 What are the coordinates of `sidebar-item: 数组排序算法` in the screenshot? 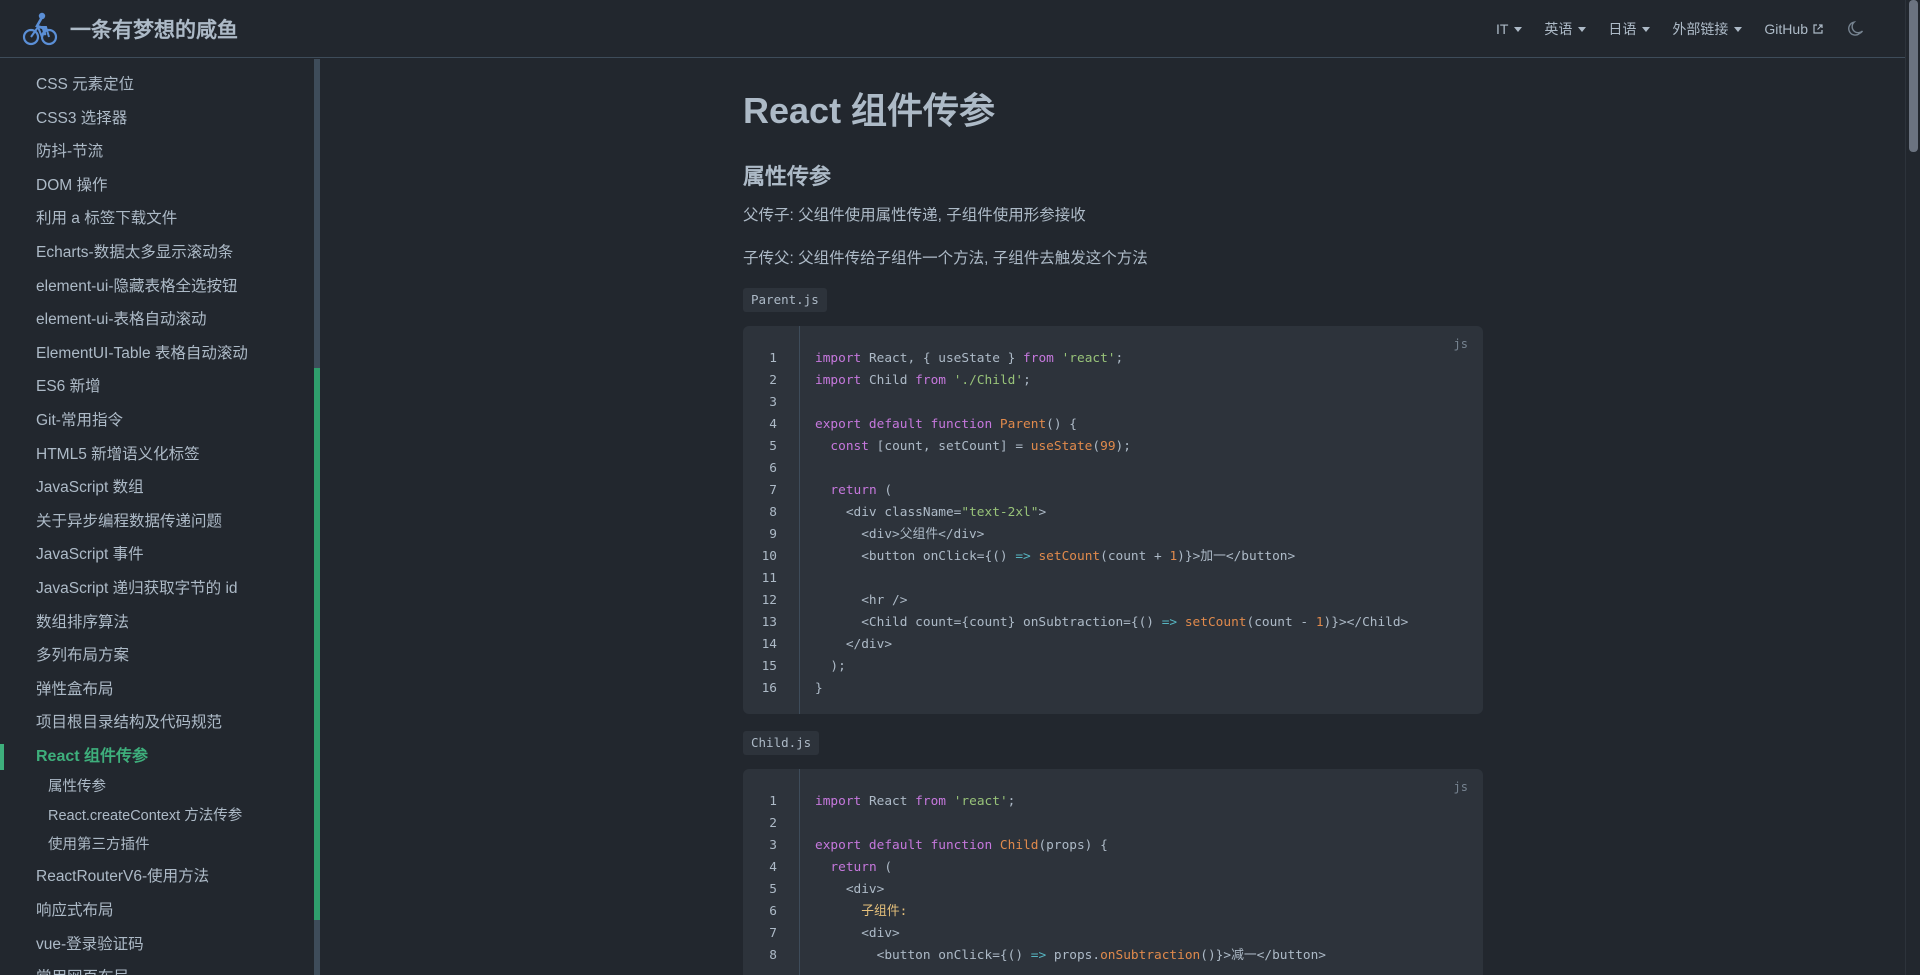 It's located at (157, 623).